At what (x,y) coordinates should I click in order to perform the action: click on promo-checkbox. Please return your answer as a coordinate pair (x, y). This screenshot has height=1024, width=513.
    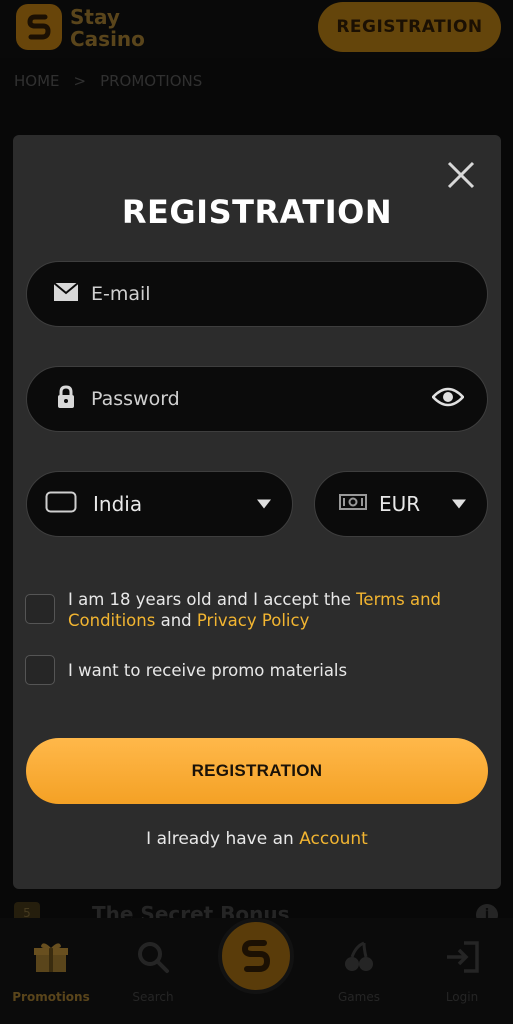
    Looking at the image, I should click on (40, 670).